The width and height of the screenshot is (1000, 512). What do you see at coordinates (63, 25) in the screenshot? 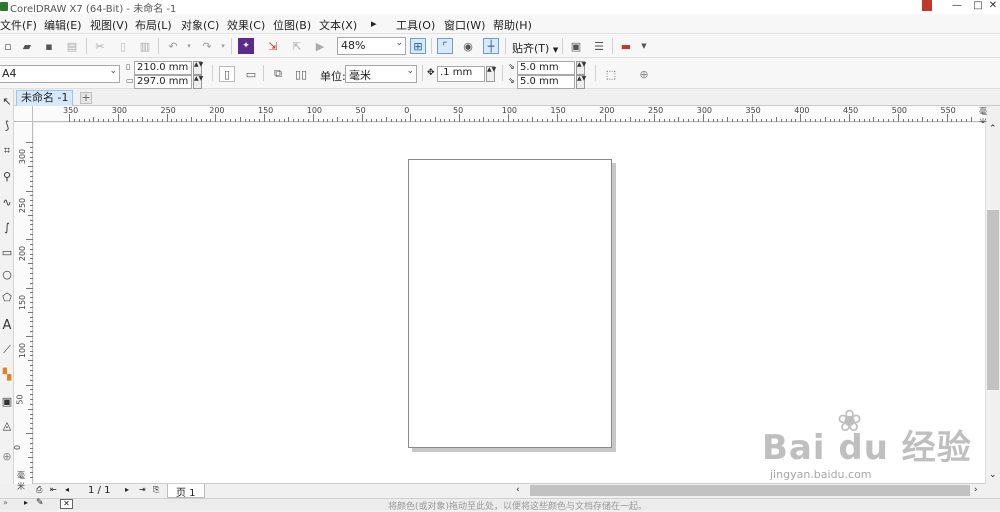
I see `menu-edit: 编辑(E)` at bounding box center [63, 25].